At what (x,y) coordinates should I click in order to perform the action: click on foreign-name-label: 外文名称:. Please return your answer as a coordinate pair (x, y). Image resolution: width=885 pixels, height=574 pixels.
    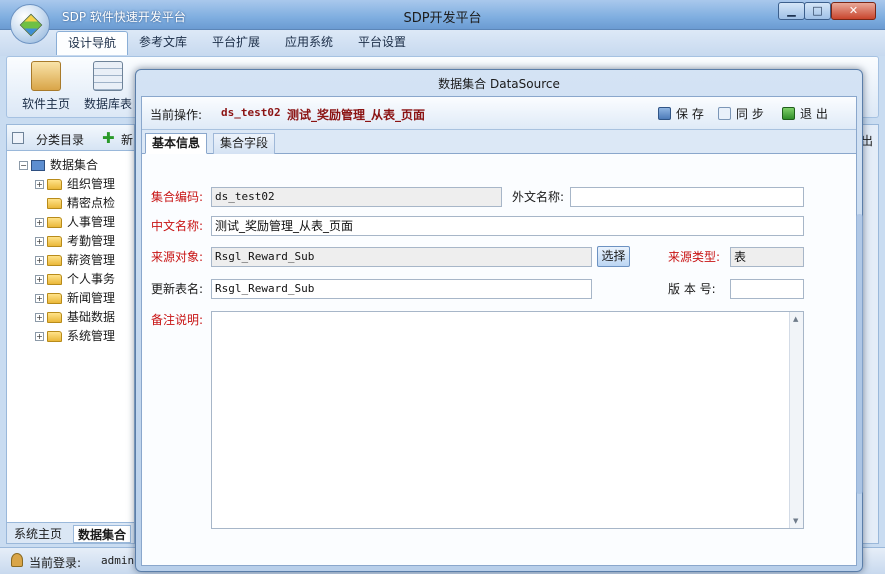
    Looking at the image, I should click on (538, 197).